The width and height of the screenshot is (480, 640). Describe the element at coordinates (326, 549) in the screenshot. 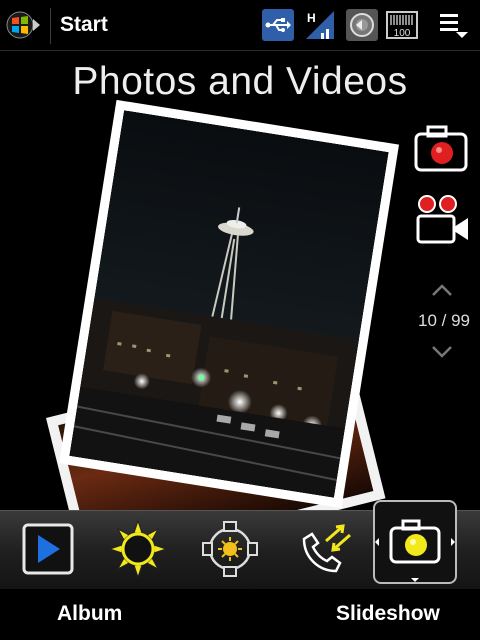

I see `call-icon` at that location.